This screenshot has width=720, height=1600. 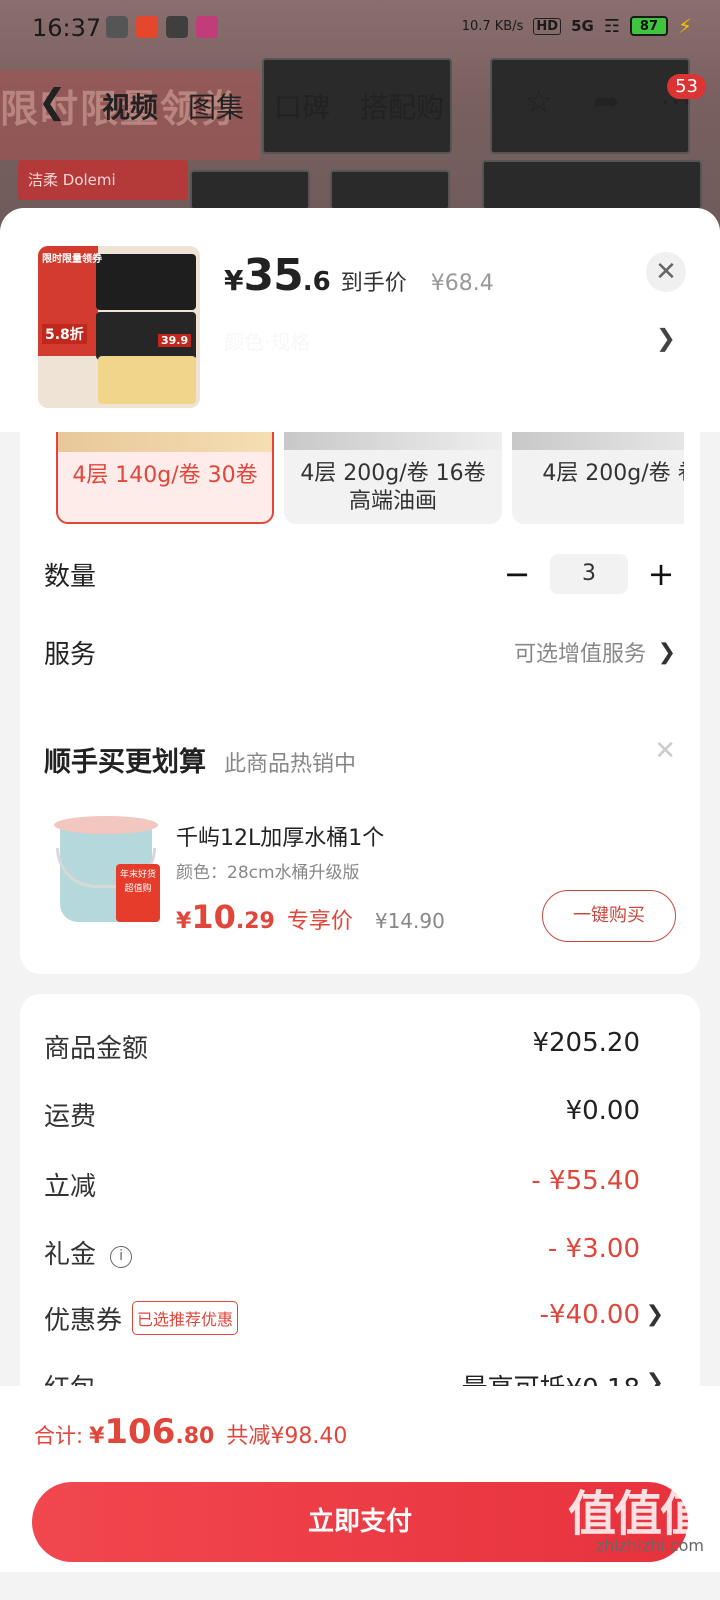 What do you see at coordinates (59, 1436) in the screenshot?
I see `total-label: 合计:` at bounding box center [59, 1436].